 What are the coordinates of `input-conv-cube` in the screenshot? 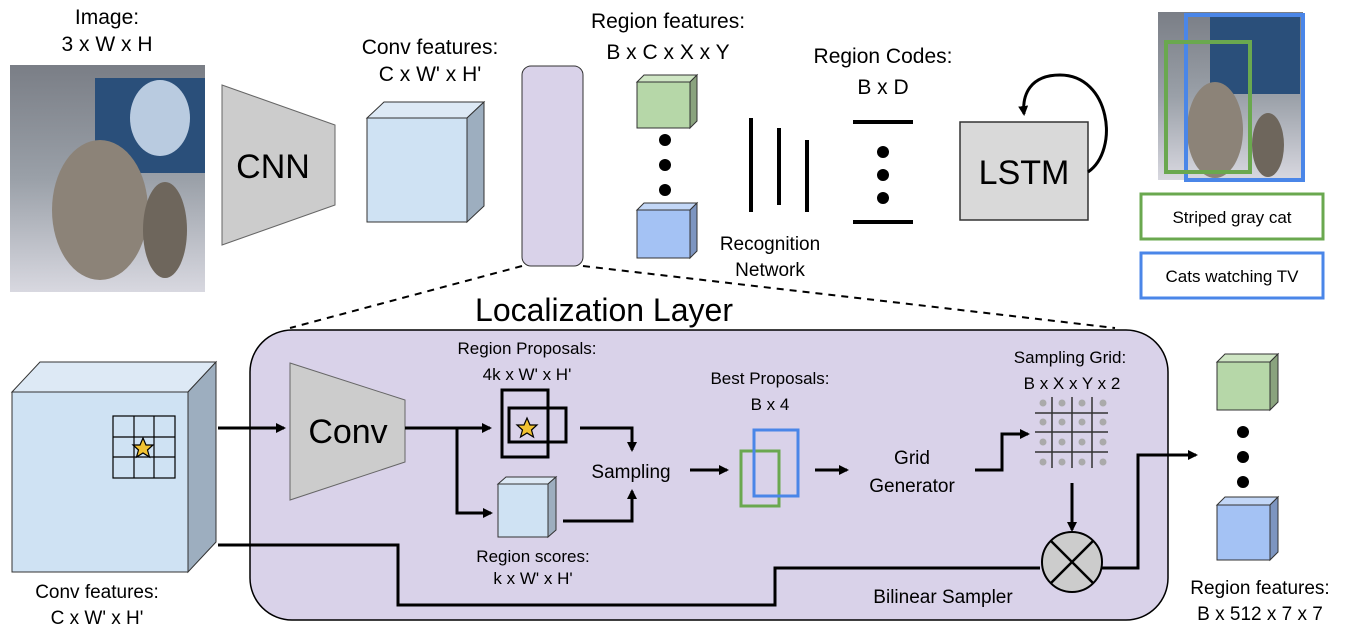 It's located at (114, 467).